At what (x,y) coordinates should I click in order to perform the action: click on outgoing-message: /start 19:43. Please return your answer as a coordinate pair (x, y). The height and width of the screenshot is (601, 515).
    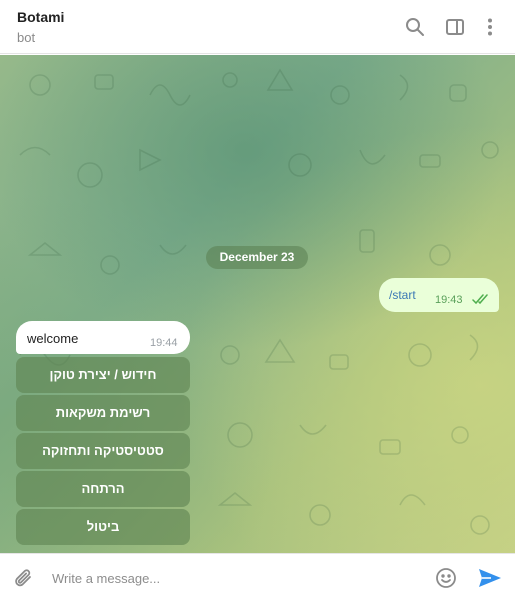
    Looking at the image, I should click on (439, 295).